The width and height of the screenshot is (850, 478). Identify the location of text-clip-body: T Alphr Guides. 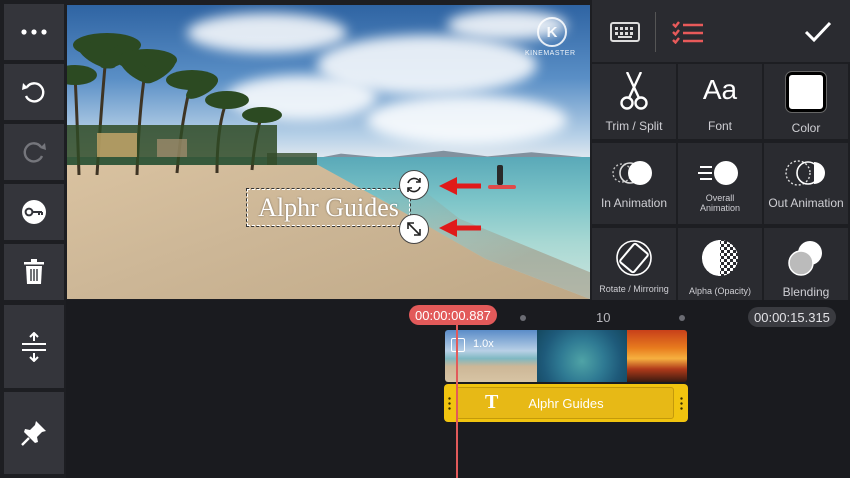
(565, 403).